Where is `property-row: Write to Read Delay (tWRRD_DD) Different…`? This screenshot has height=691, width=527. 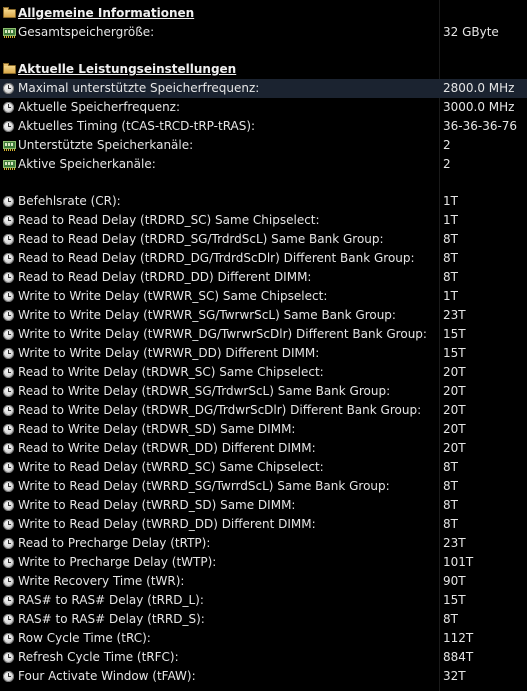 property-row: Write to Read Delay (tWRRD_DD) Different… is located at coordinates (263, 524).